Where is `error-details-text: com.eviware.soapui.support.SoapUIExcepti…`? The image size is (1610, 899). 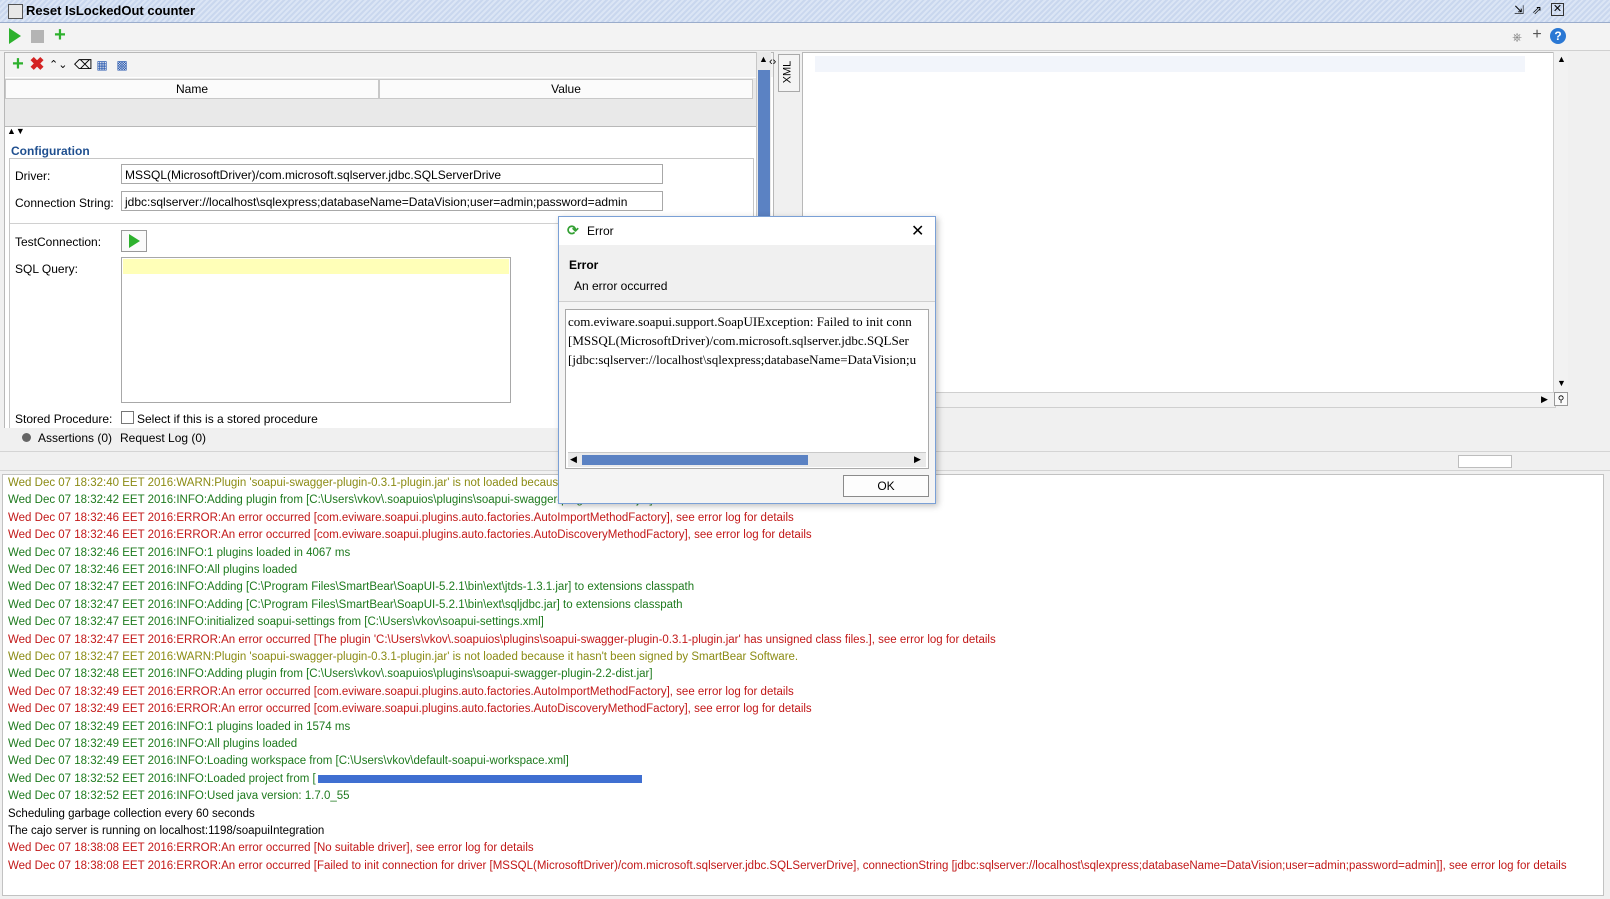
error-details-text: com.eviware.soapui.support.SoapUIExcepti… is located at coordinates (747, 389).